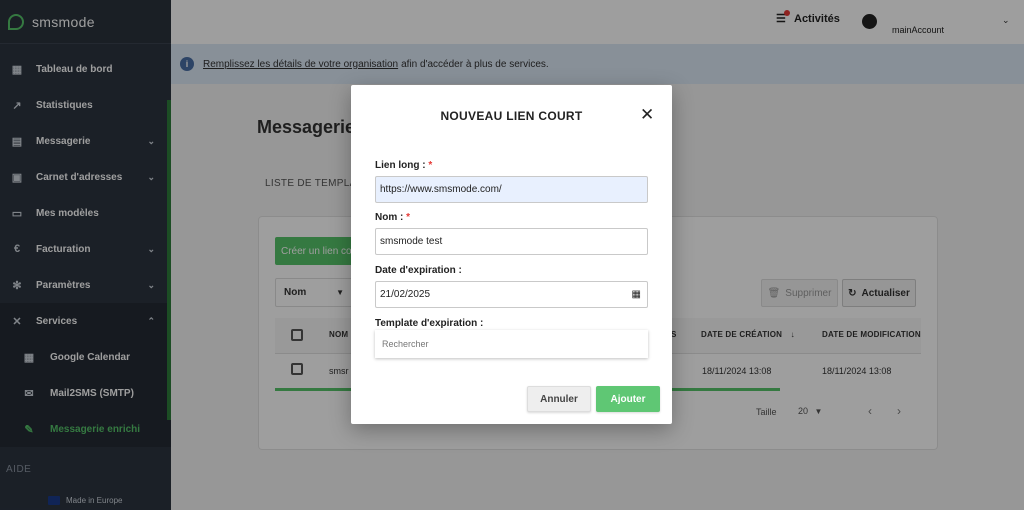  What do you see at coordinates (405, 294) in the screenshot?
I see `expiration-date-value: 21/02/2025` at bounding box center [405, 294].